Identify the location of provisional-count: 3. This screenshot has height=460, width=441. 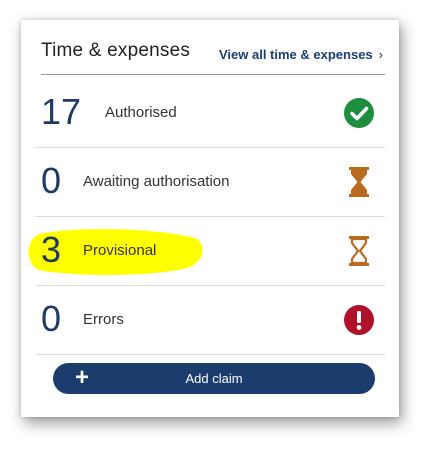
(51, 249).